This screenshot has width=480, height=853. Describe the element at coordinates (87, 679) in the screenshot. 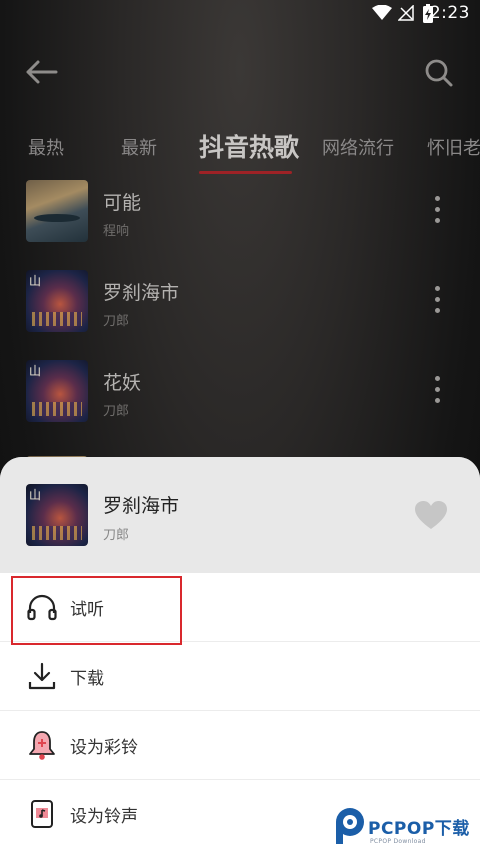

I see `download-label: 下载` at that location.